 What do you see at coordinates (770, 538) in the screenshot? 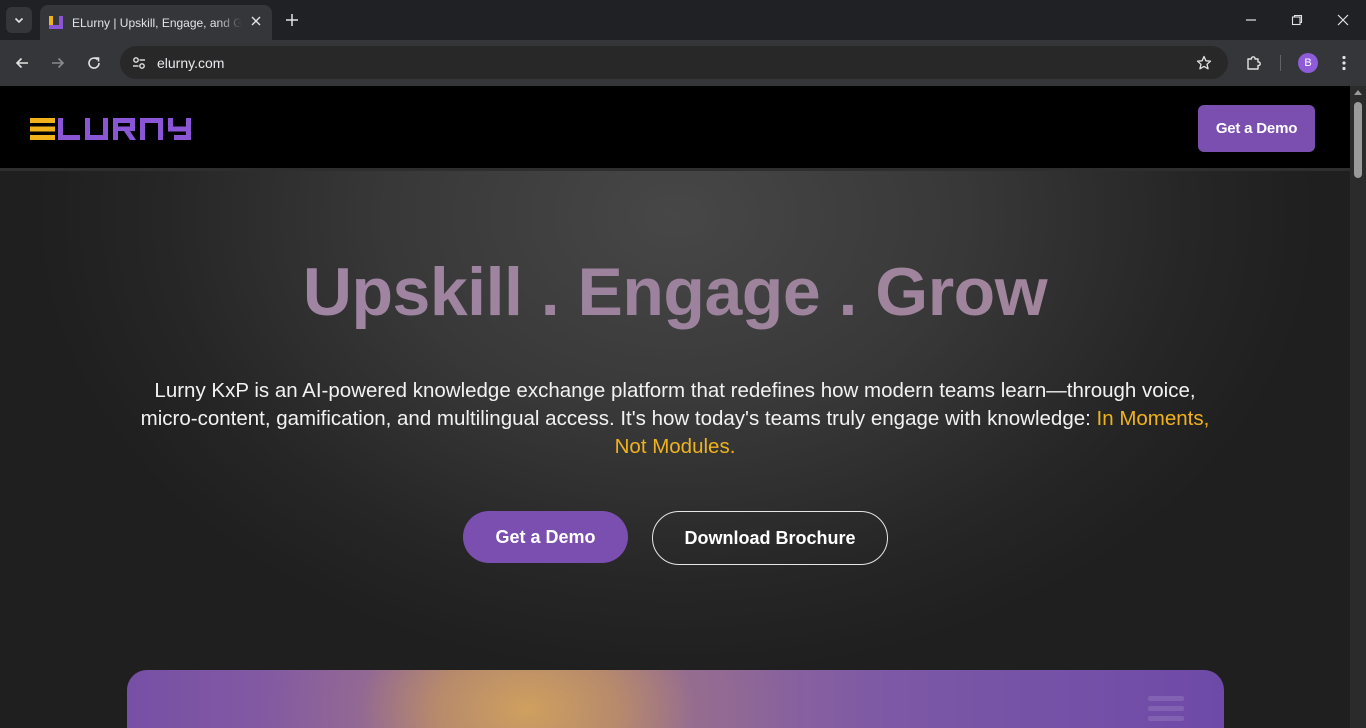
I see `download-brochure-button: Download Brochure` at bounding box center [770, 538].